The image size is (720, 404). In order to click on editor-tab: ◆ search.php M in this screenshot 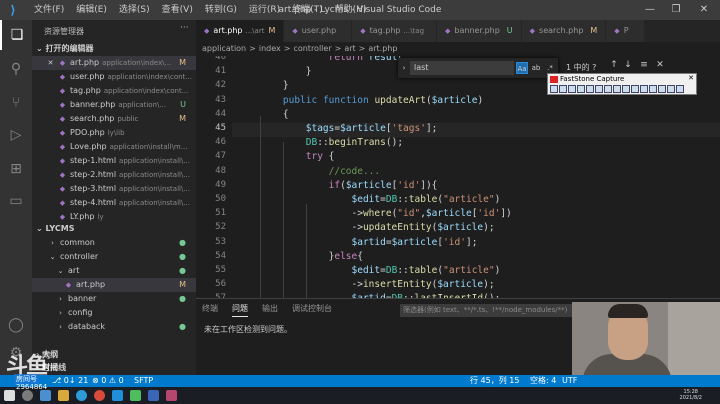, I will do `click(564, 31)`.